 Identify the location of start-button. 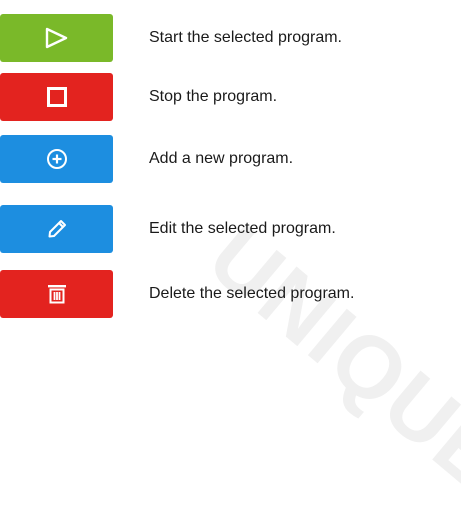
(56, 38).